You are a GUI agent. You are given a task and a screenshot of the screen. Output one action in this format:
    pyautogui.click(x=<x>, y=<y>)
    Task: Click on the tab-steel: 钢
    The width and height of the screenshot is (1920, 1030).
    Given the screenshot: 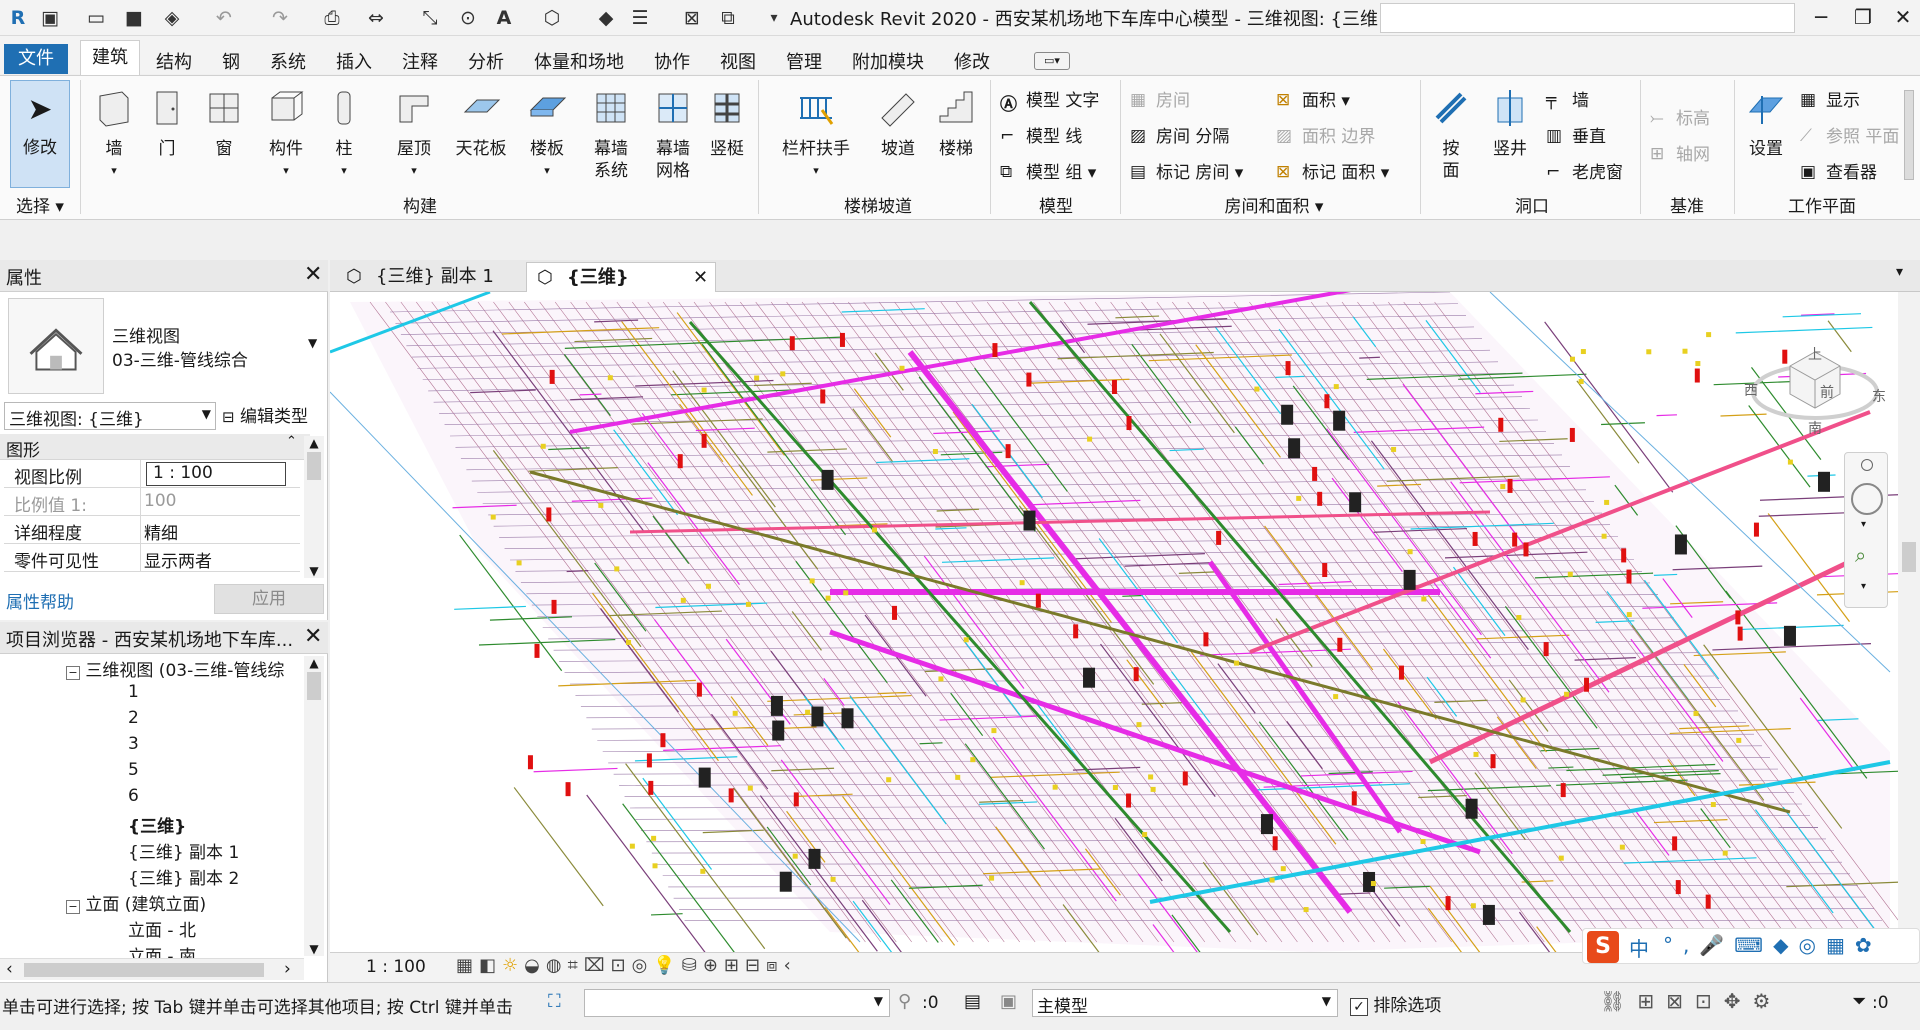 What is the action you would take?
    pyautogui.click(x=231, y=61)
    